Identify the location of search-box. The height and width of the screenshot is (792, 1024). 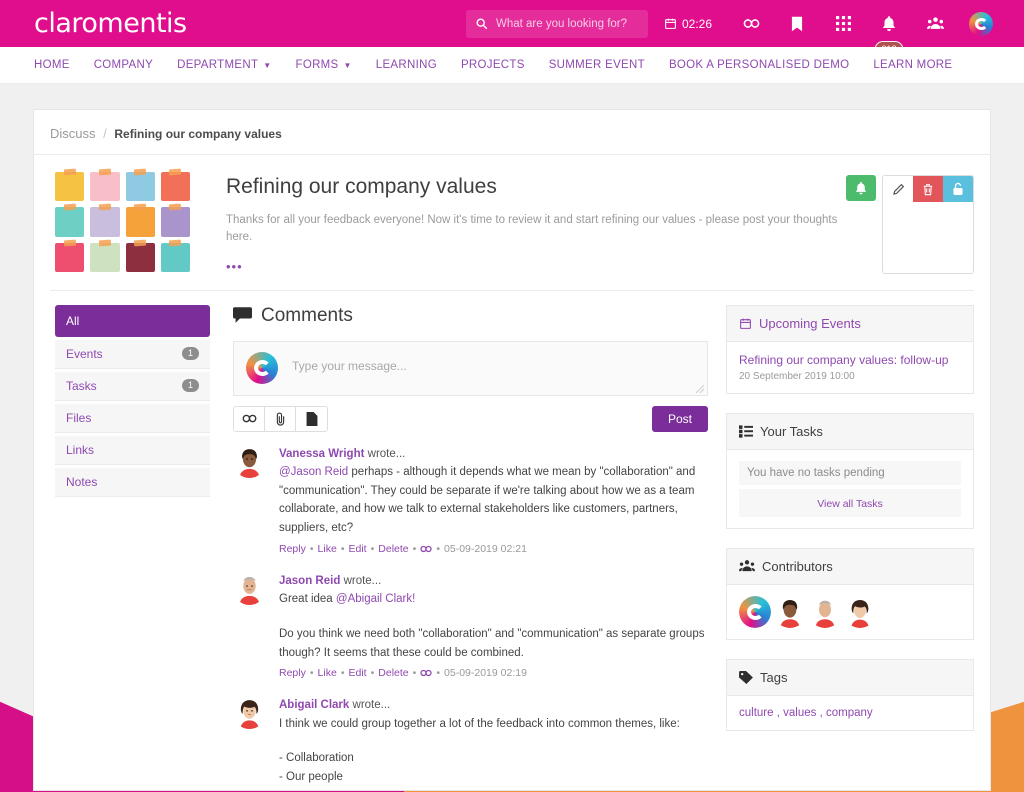
(556, 23).